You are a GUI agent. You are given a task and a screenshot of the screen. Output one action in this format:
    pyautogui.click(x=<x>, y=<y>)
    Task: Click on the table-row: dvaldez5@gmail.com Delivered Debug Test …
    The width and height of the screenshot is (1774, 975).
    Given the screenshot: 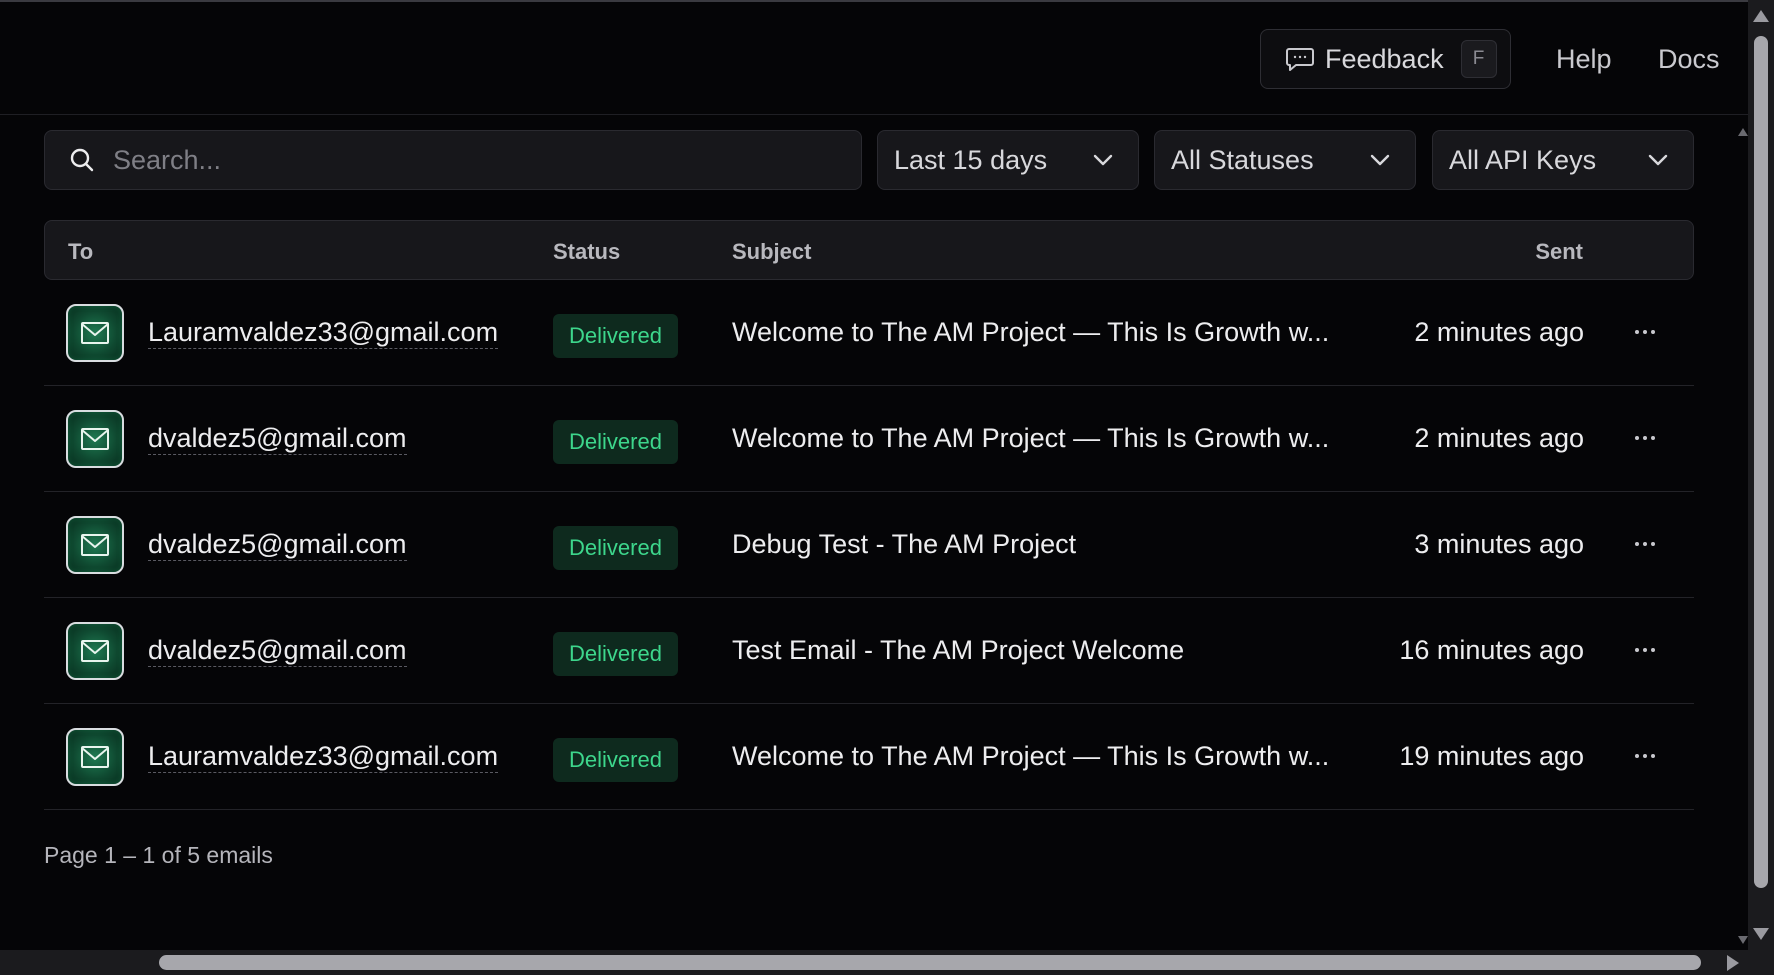 What is the action you would take?
    pyautogui.click(x=869, y=545)
    